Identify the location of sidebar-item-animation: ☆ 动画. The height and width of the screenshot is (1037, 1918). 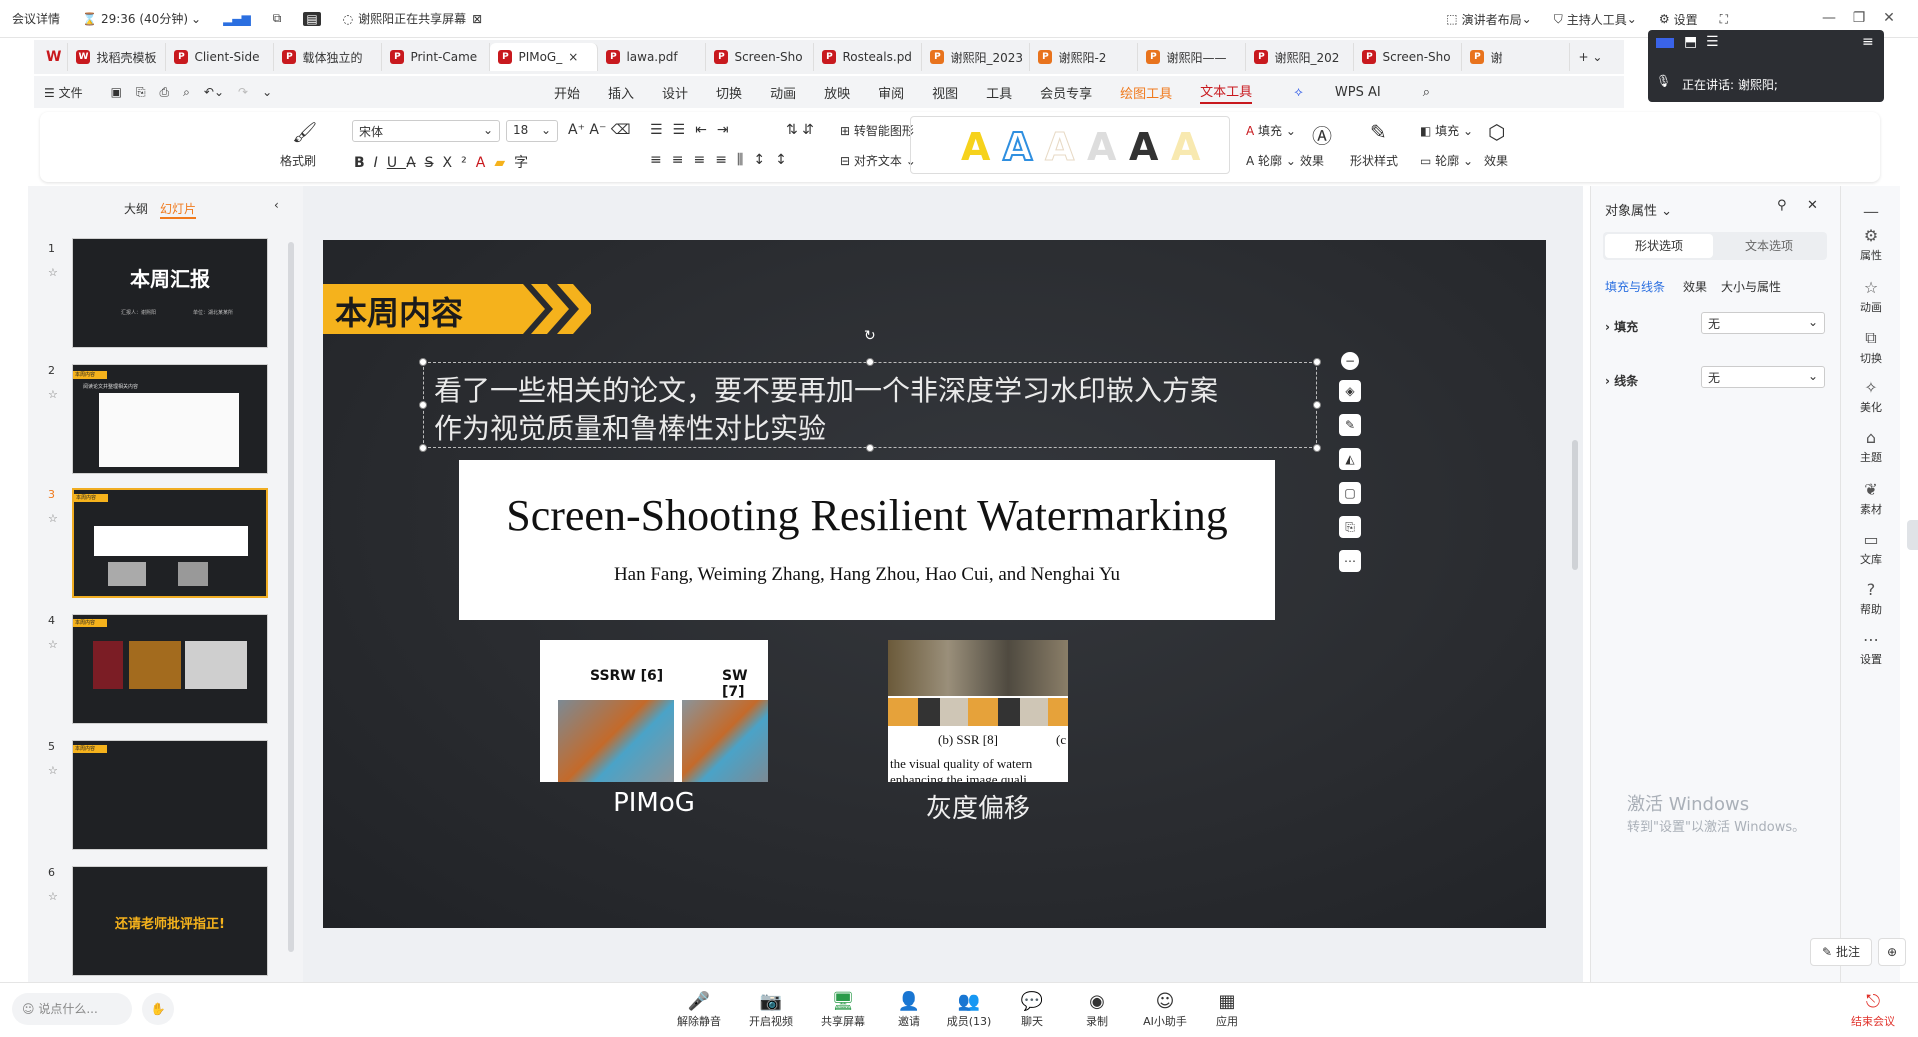
(1871, 296).